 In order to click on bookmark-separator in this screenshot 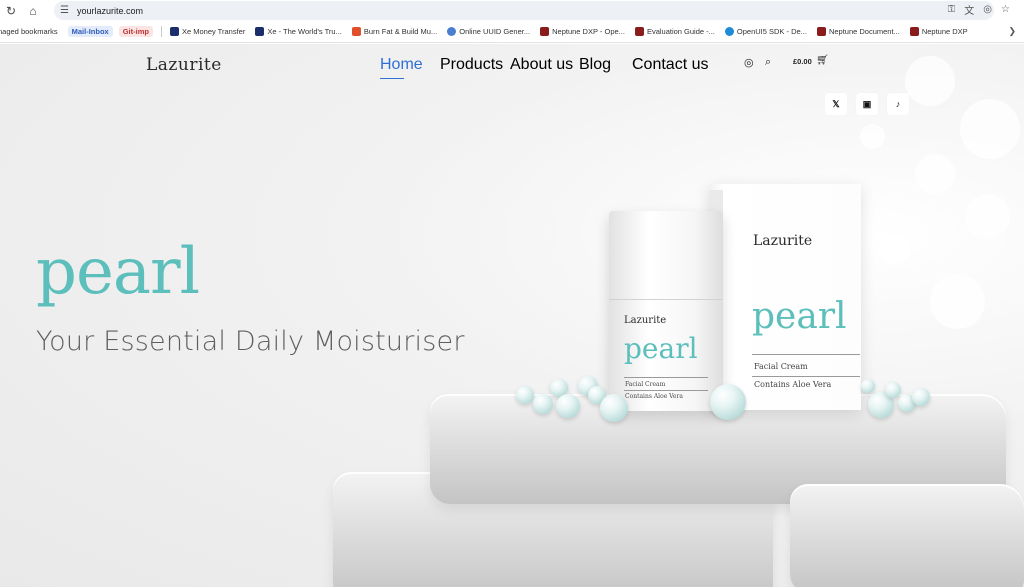, I will do `click(161, 31)`.